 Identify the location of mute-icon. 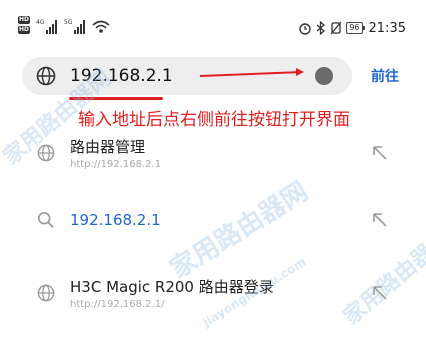
(336, 28).